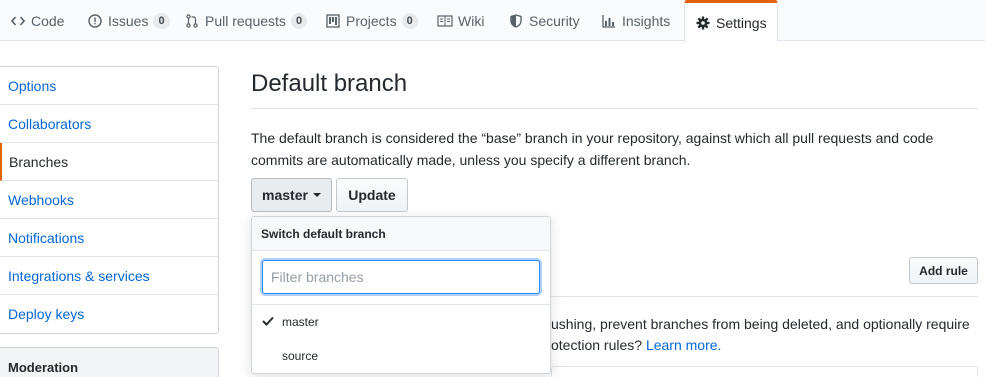  Describe the element at coordinates (333, 21) in the screenshot. I see `project-icon` at that location.